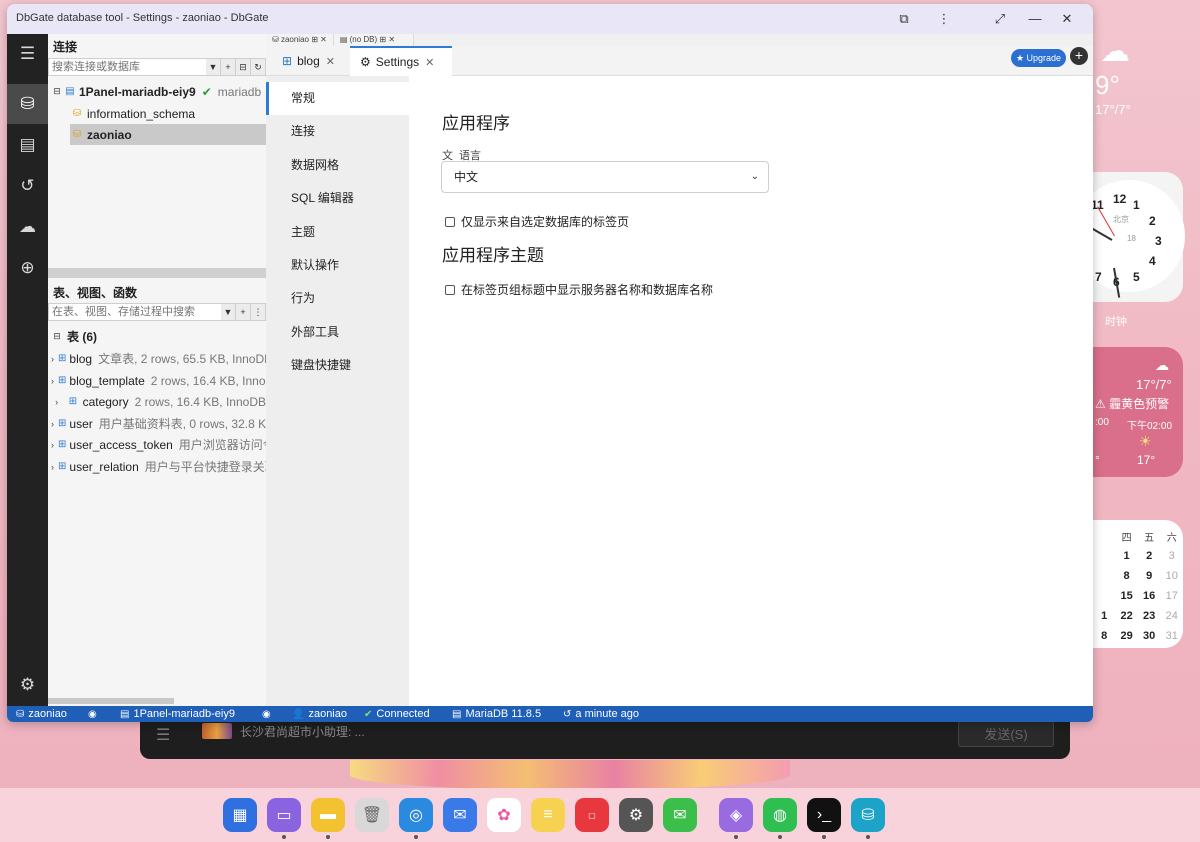 This screenshot has width=1200, height=842. I want to click on objects-search-input, so click(134, 312).